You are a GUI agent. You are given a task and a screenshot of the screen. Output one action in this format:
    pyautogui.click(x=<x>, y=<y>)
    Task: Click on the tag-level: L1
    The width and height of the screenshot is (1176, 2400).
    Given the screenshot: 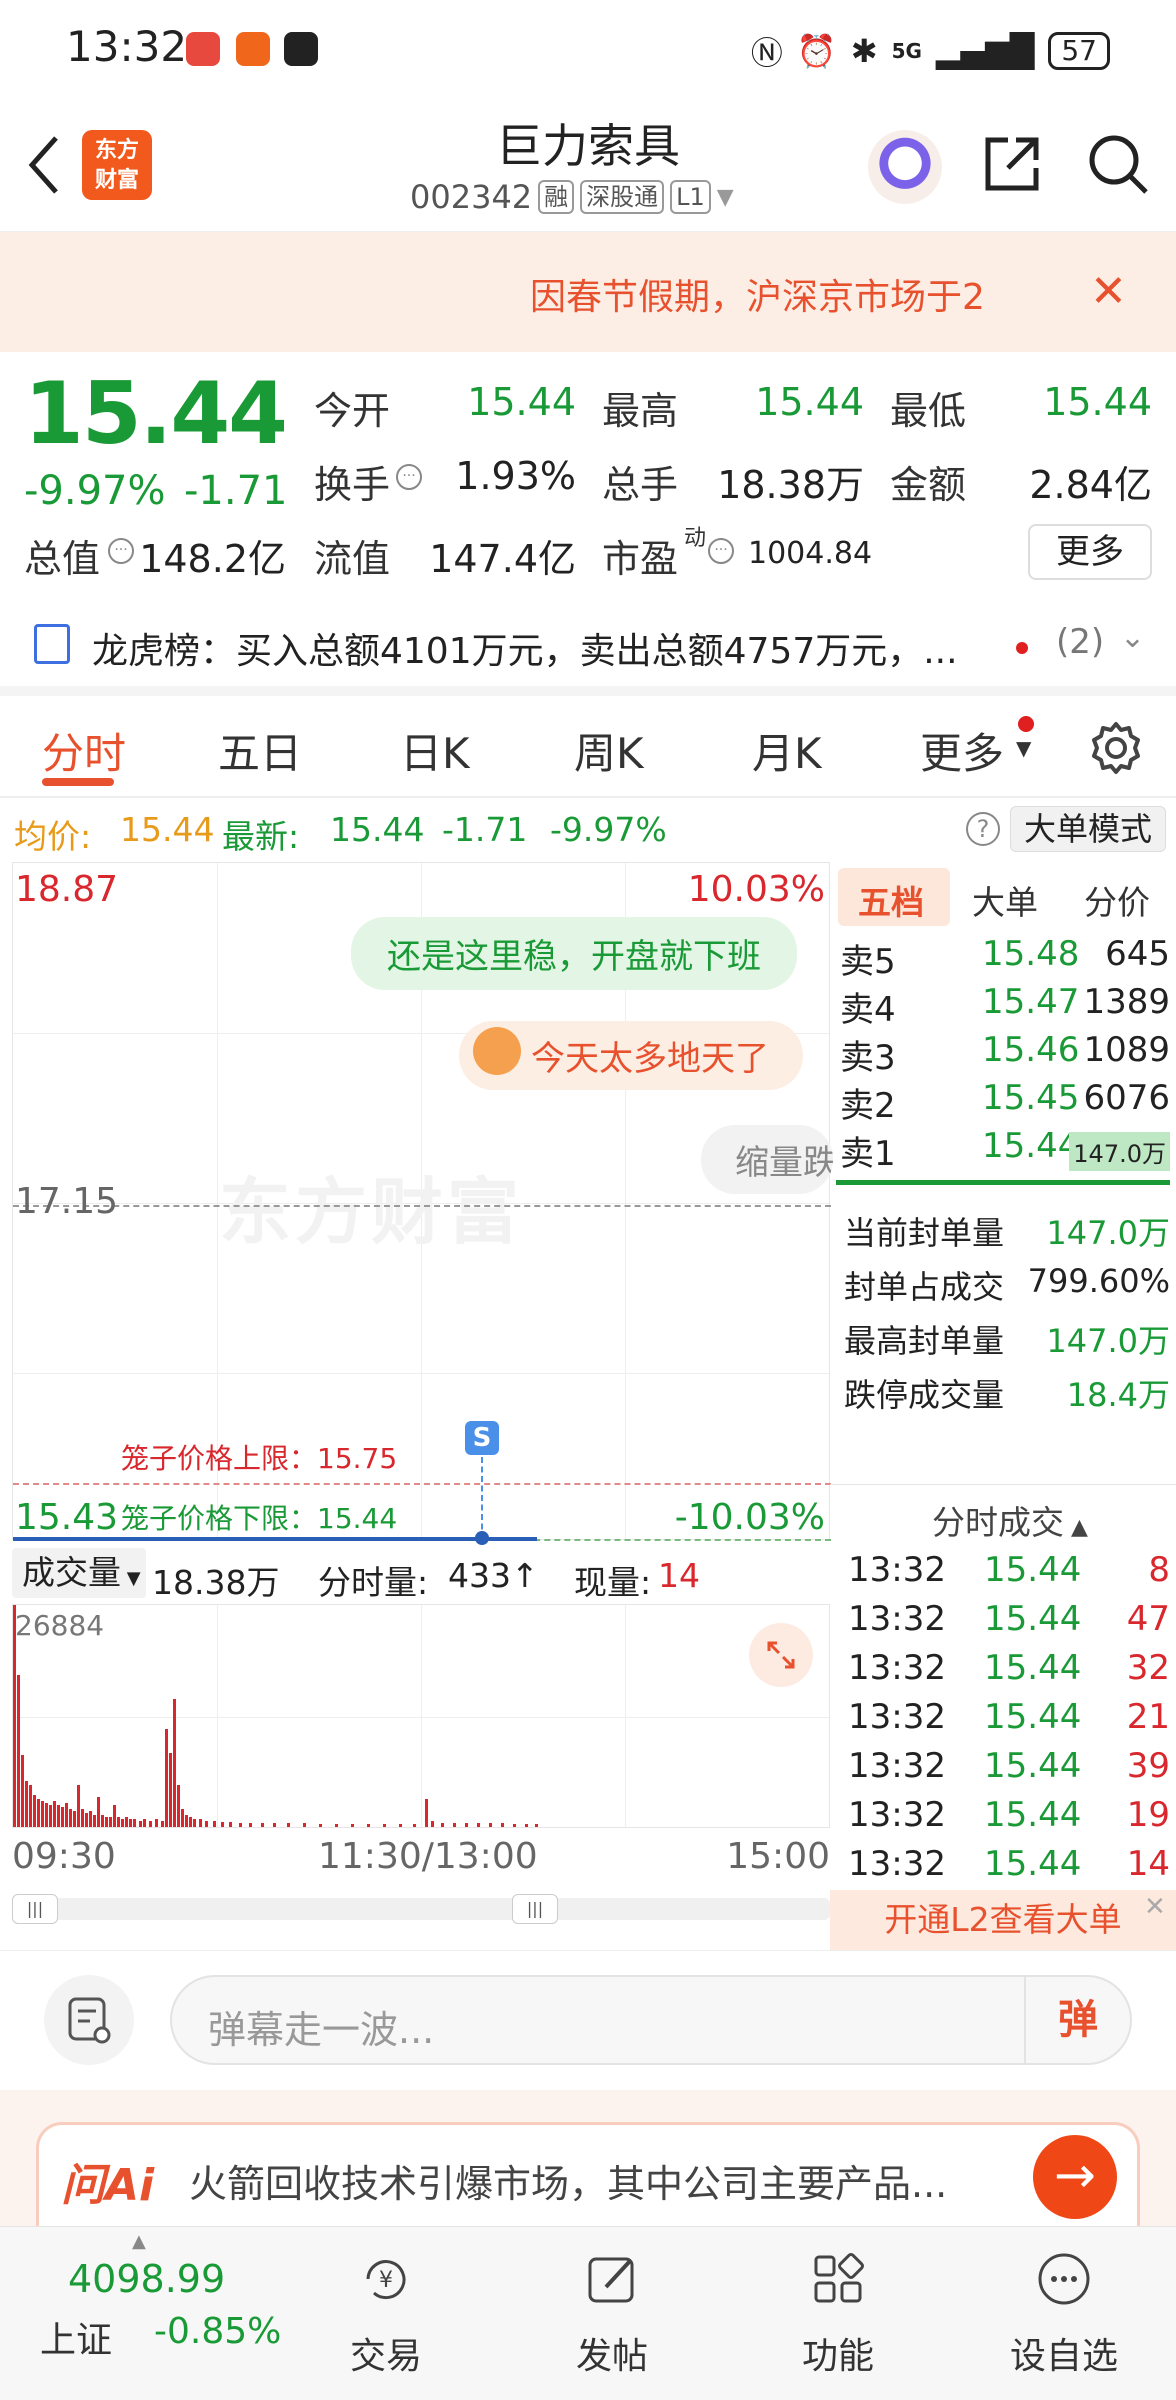 What is the action you would take?
    pyautogui.click(x=690, y=197)
    